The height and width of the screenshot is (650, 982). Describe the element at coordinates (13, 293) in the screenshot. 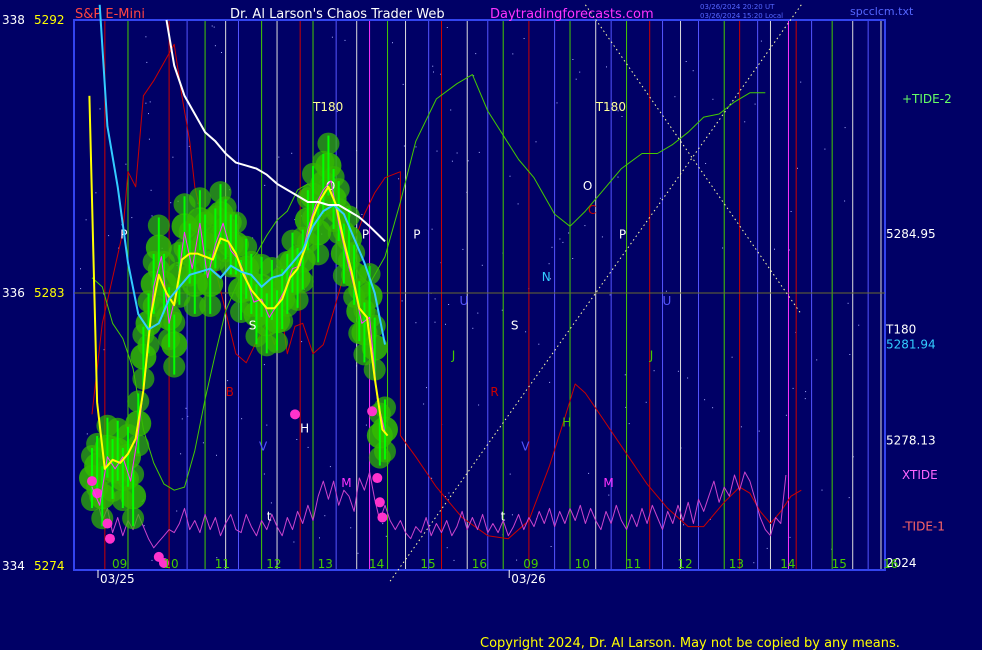

I see `y-tick-label: 336` at that location.